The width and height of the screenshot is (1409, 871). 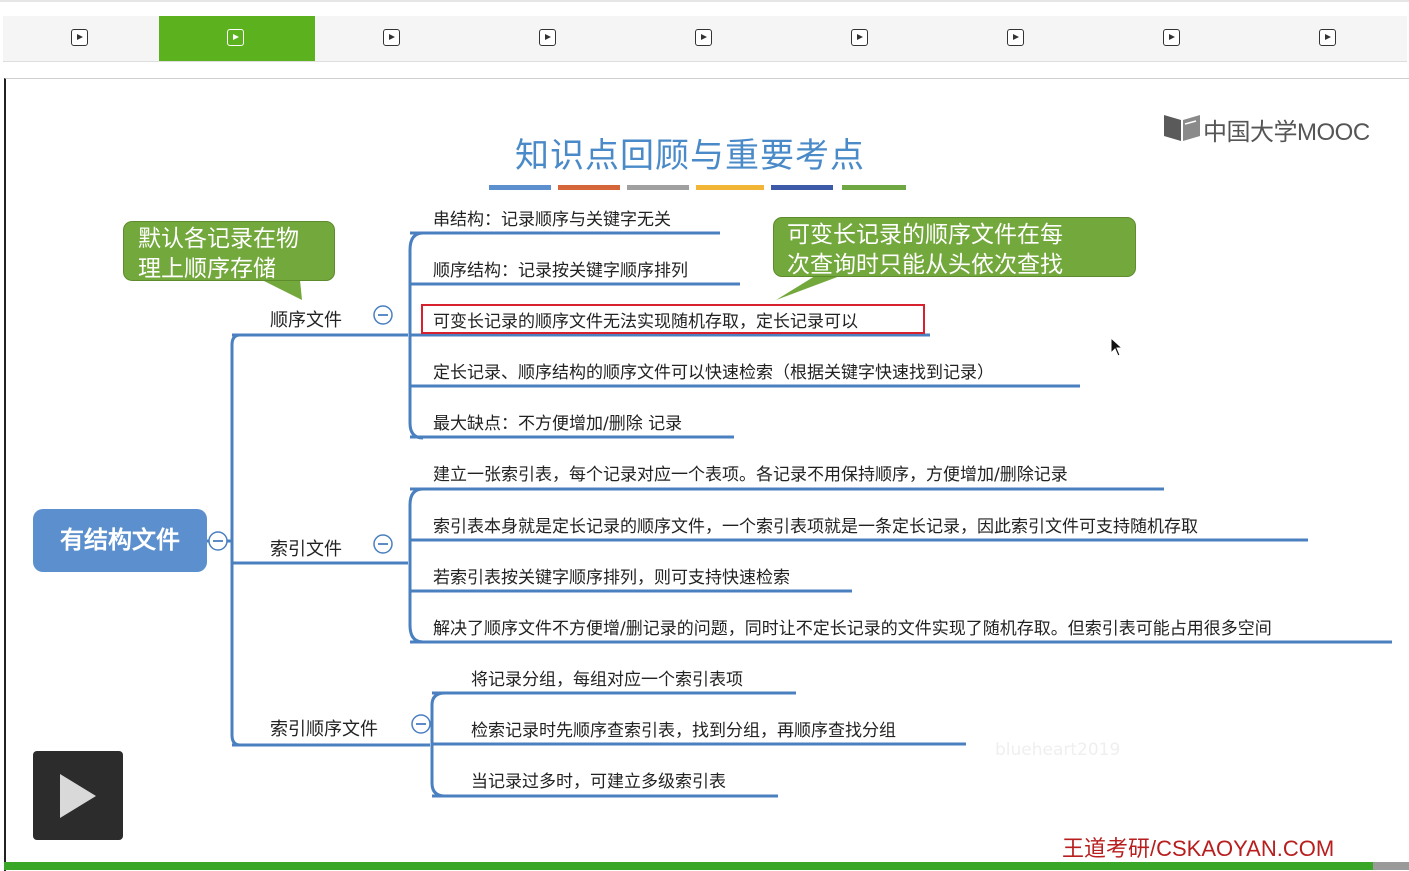 I want to click on callout-left: 默认各记录在物 理上顺序存储, so click(x=229, y=251).